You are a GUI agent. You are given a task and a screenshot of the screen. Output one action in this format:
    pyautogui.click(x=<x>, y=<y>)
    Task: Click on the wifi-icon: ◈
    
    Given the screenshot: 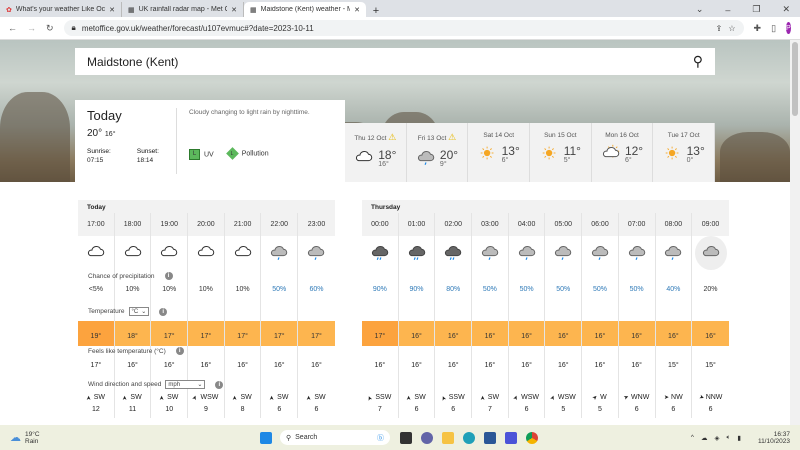 What is the action you would take?
    pyautogui.click(x=716, y=438)
    